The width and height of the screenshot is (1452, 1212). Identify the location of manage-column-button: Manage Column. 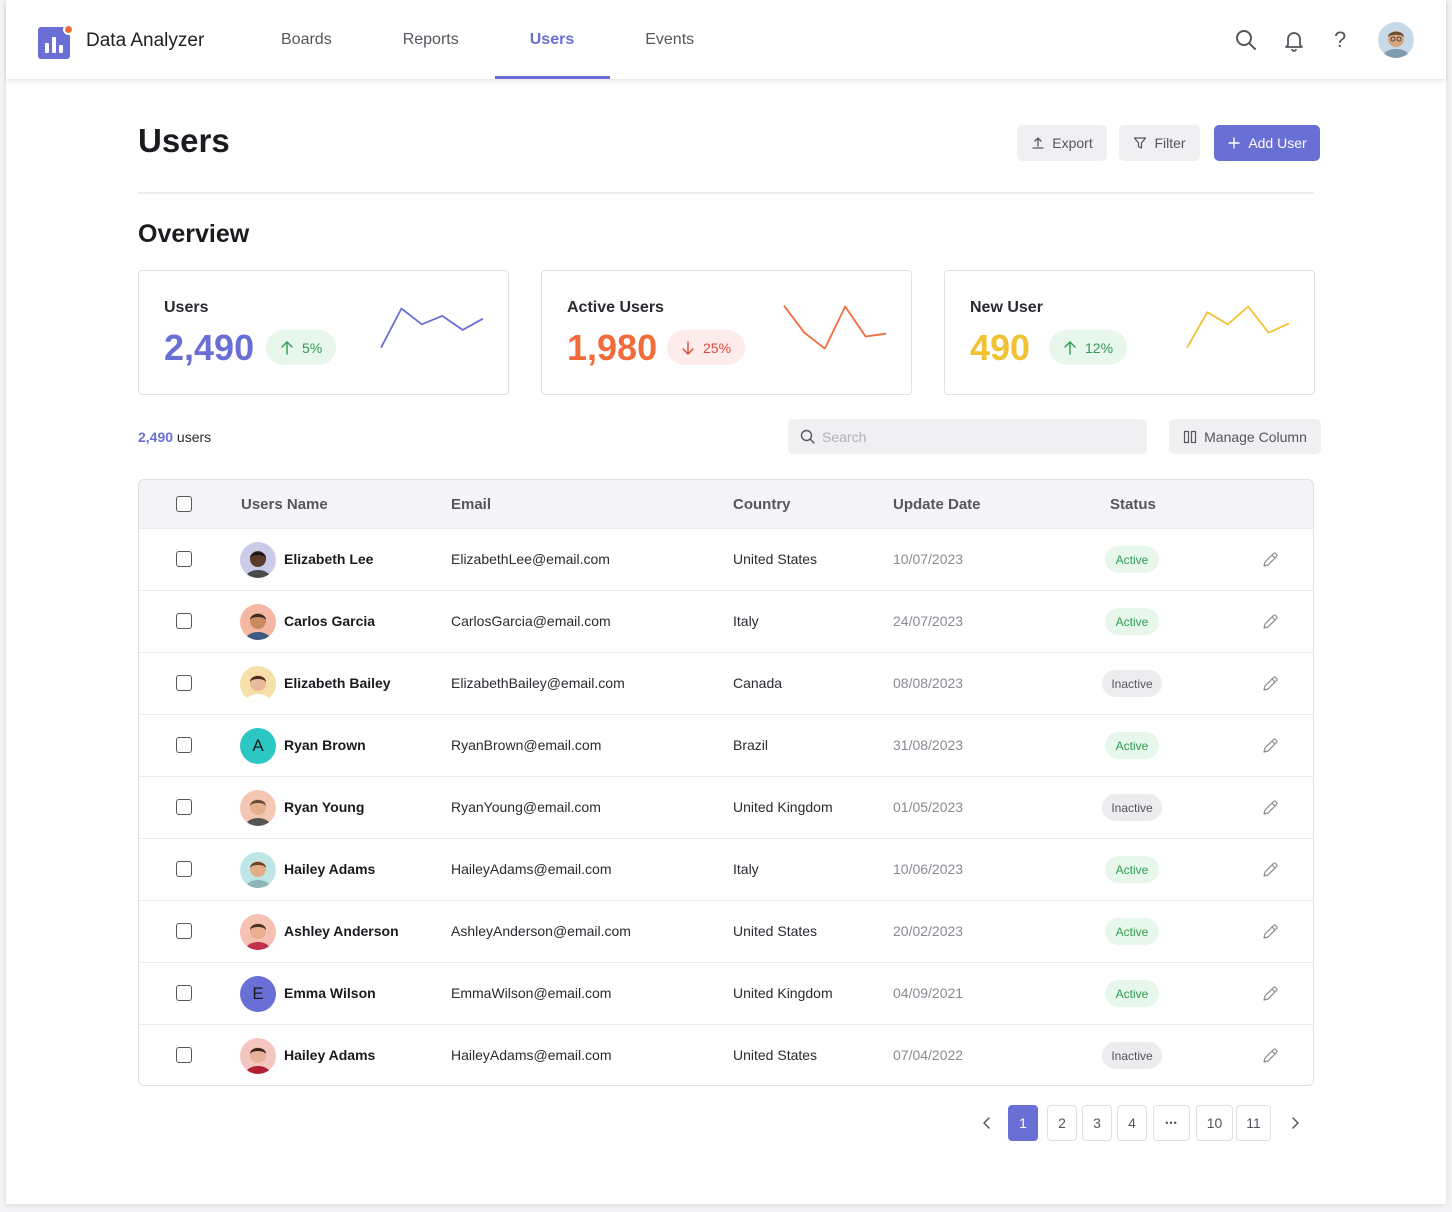
(1245, 436).